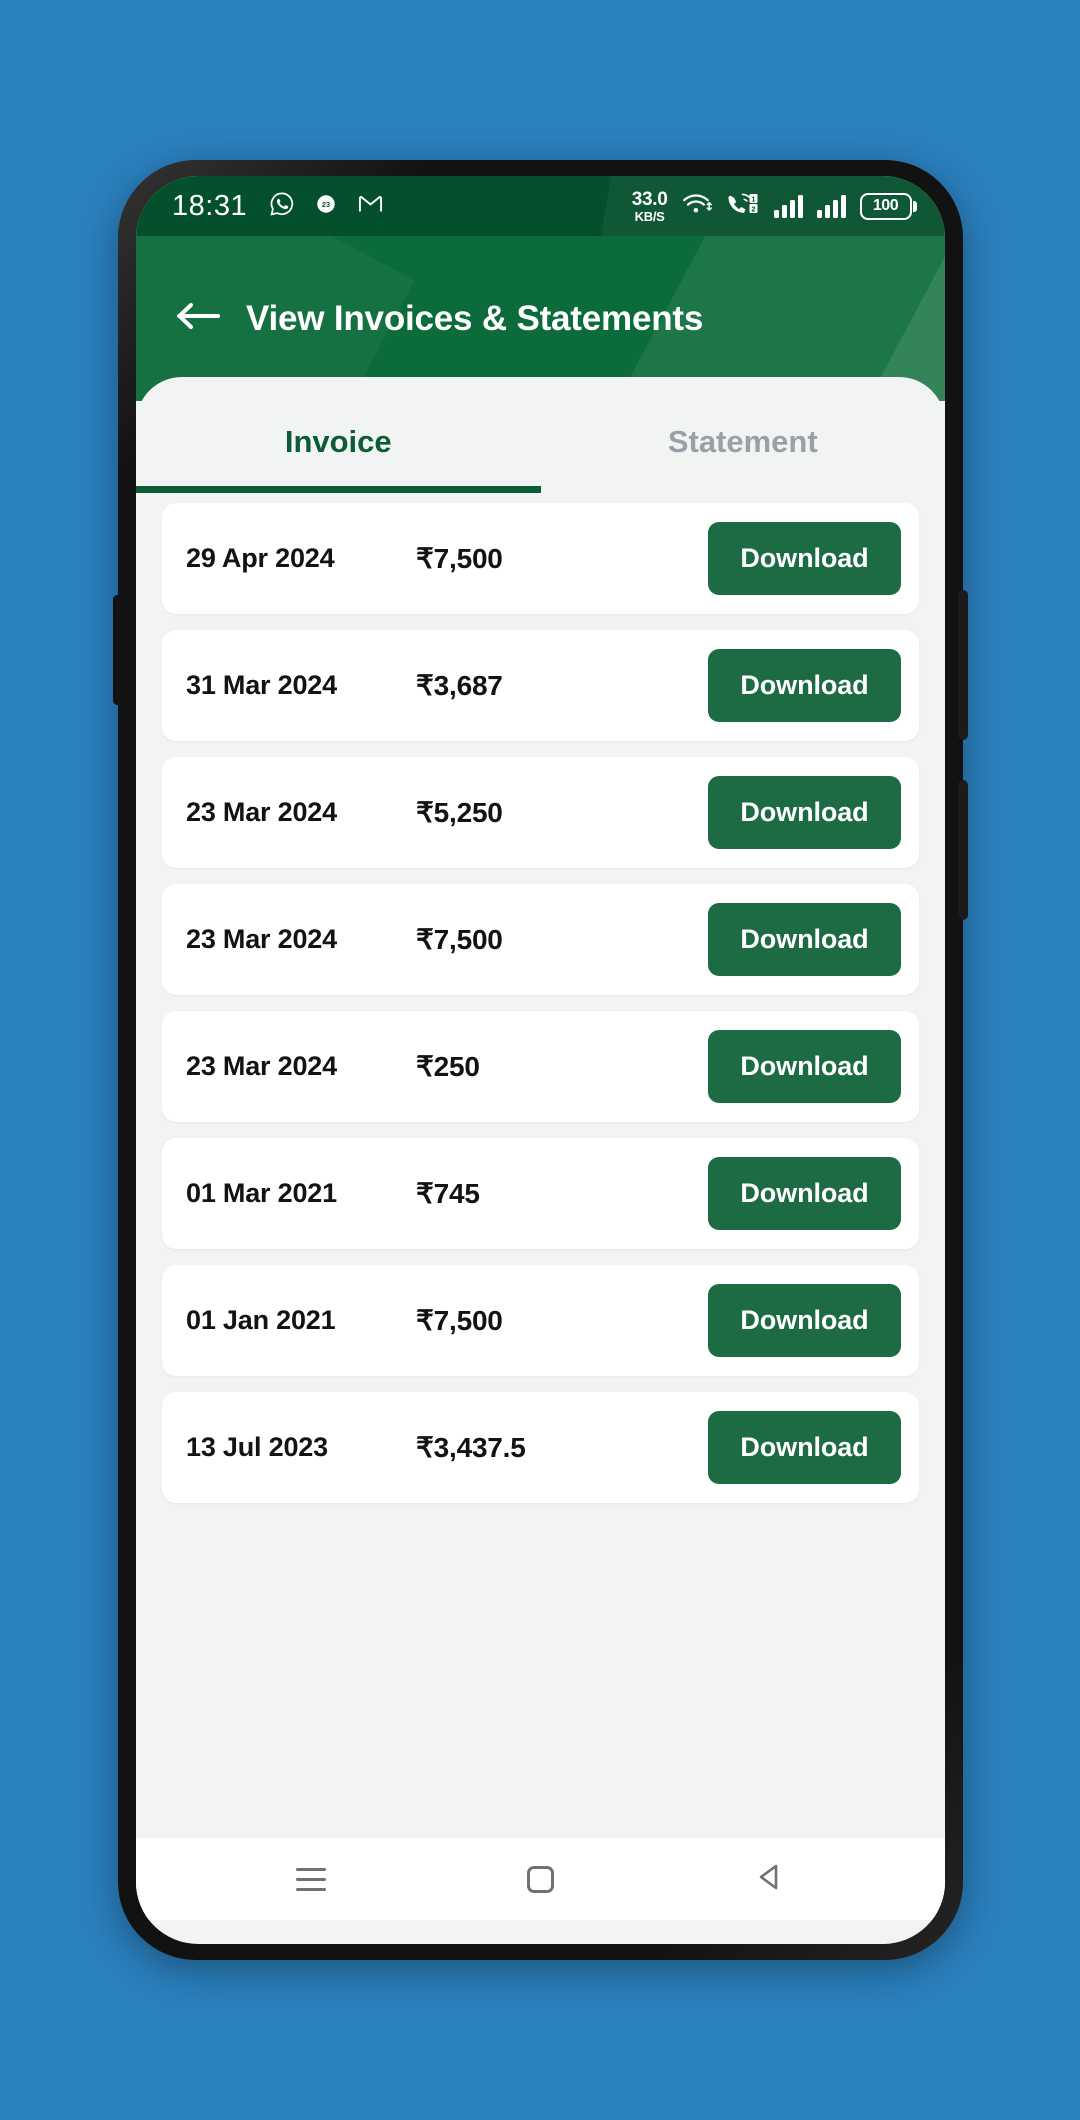  I want to click on invoice-row: 29 Apr 2024 ₹7,500 Download, so click(540, 558).